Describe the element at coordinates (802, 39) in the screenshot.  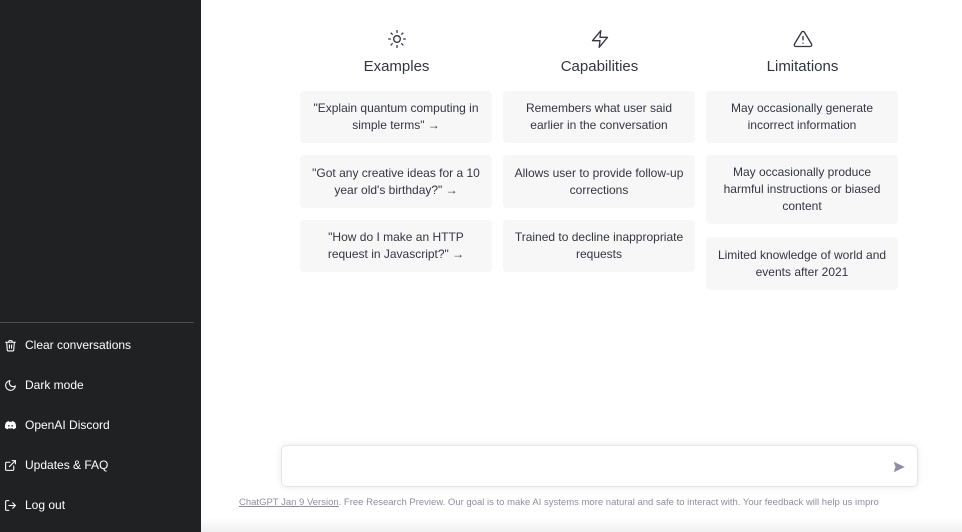
I see `warning-icon` at that location.